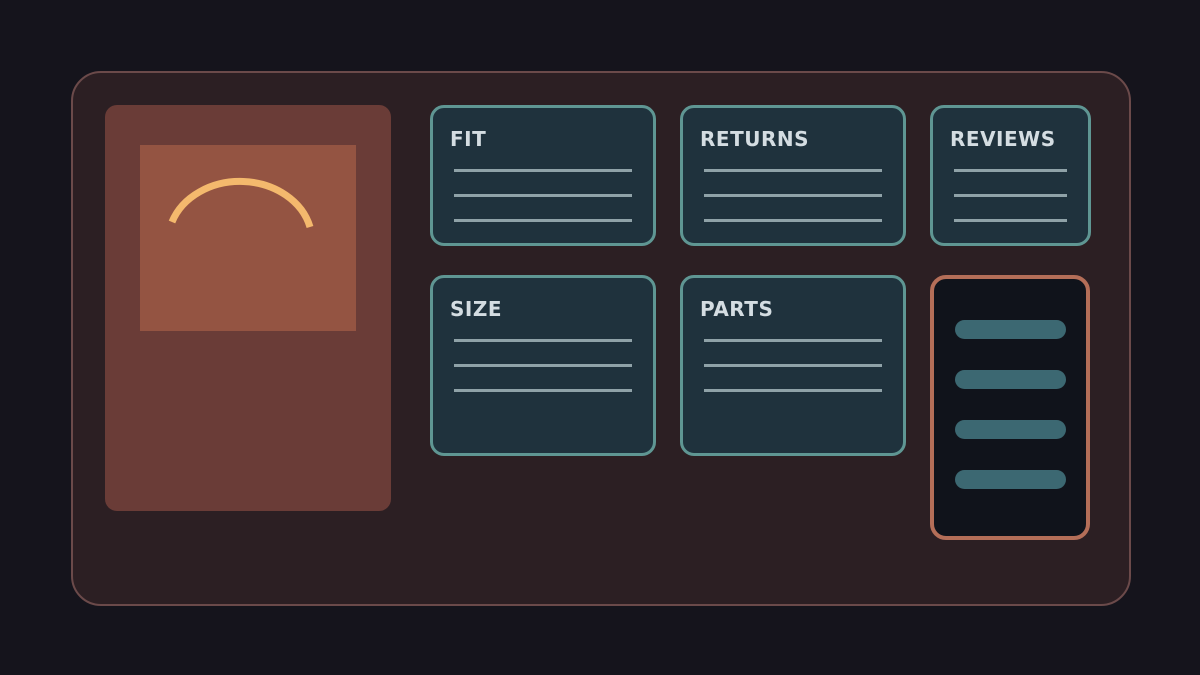 The image size is (1200, 675). What do you see at coordinates (476, 309) in the screenshot?
I see `card-title-size: SIZE` at bounding box center [476, 309].